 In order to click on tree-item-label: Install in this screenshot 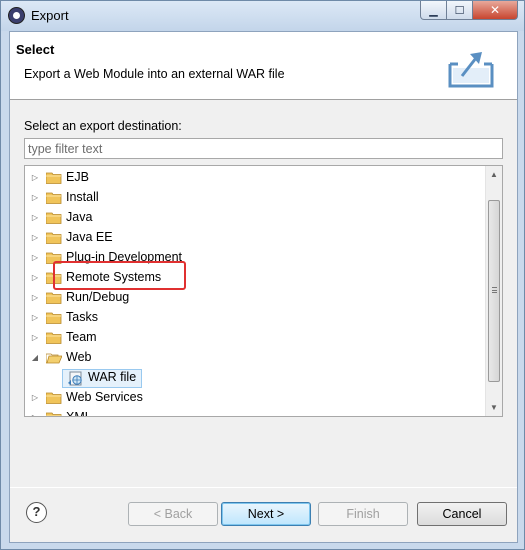, I will do `click(82, 197)`.